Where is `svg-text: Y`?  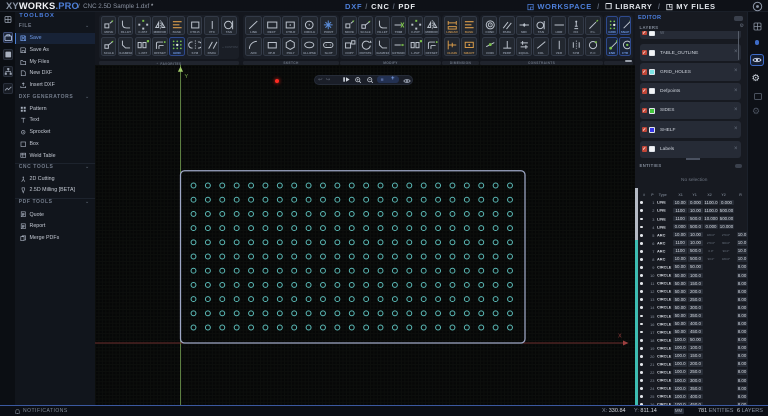
svg-text: Y is located at coordinates (187, 77).